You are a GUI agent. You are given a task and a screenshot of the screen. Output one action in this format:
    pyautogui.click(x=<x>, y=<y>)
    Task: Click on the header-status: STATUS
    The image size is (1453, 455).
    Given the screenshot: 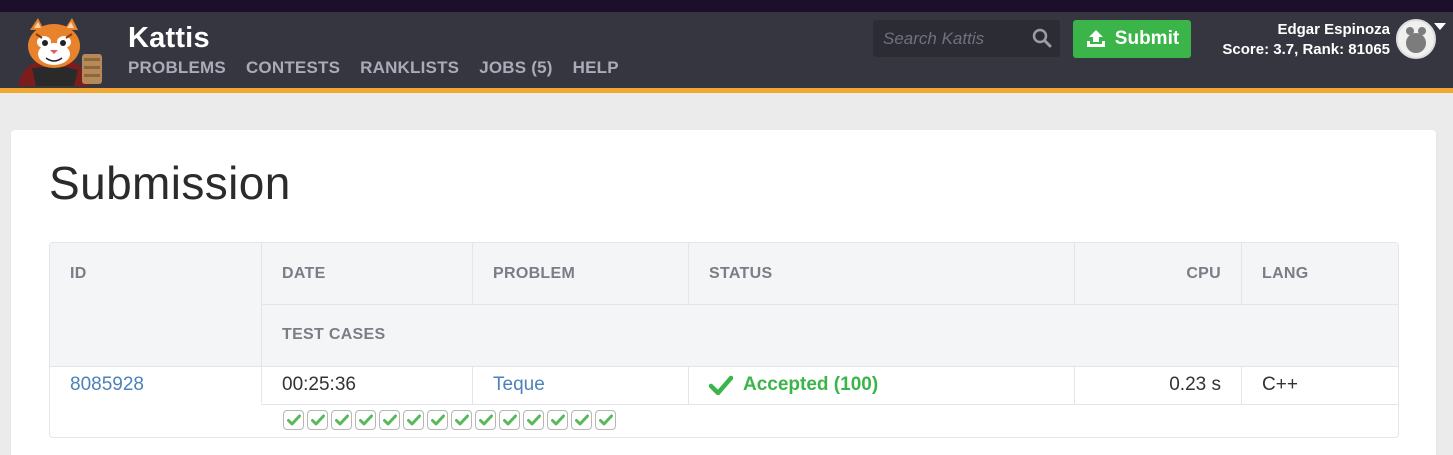 What is the action you would take?
    pyautogui.click(x=741, y=273)
    